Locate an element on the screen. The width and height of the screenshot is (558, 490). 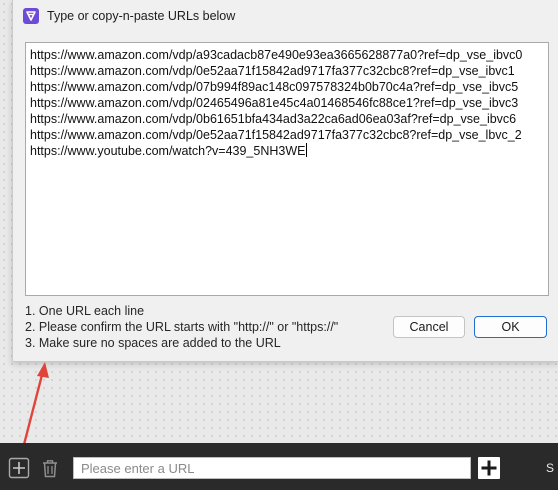
url-input is located at coordinates (272, 468).